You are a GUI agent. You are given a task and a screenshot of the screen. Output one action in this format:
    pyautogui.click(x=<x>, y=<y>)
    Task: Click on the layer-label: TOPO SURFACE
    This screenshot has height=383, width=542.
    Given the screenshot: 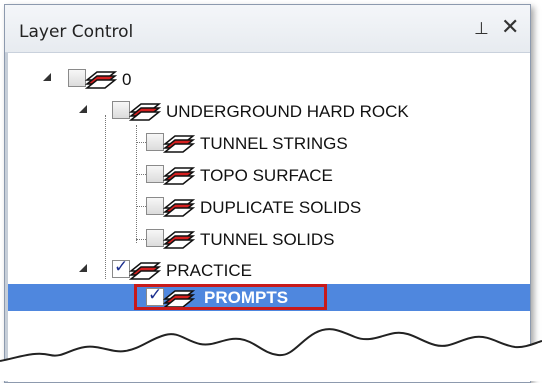 What is the action you would take?
    pyautogui.click(x=266, y=175)
    